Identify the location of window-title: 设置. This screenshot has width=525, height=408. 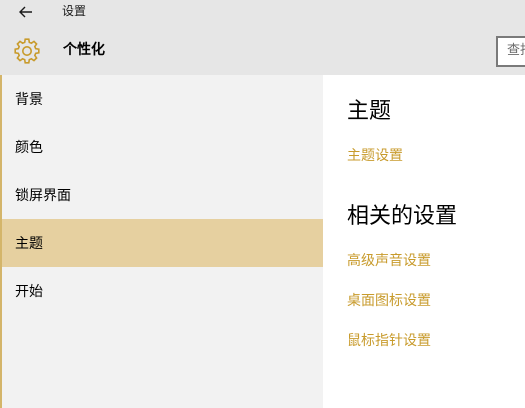
(74, 11).